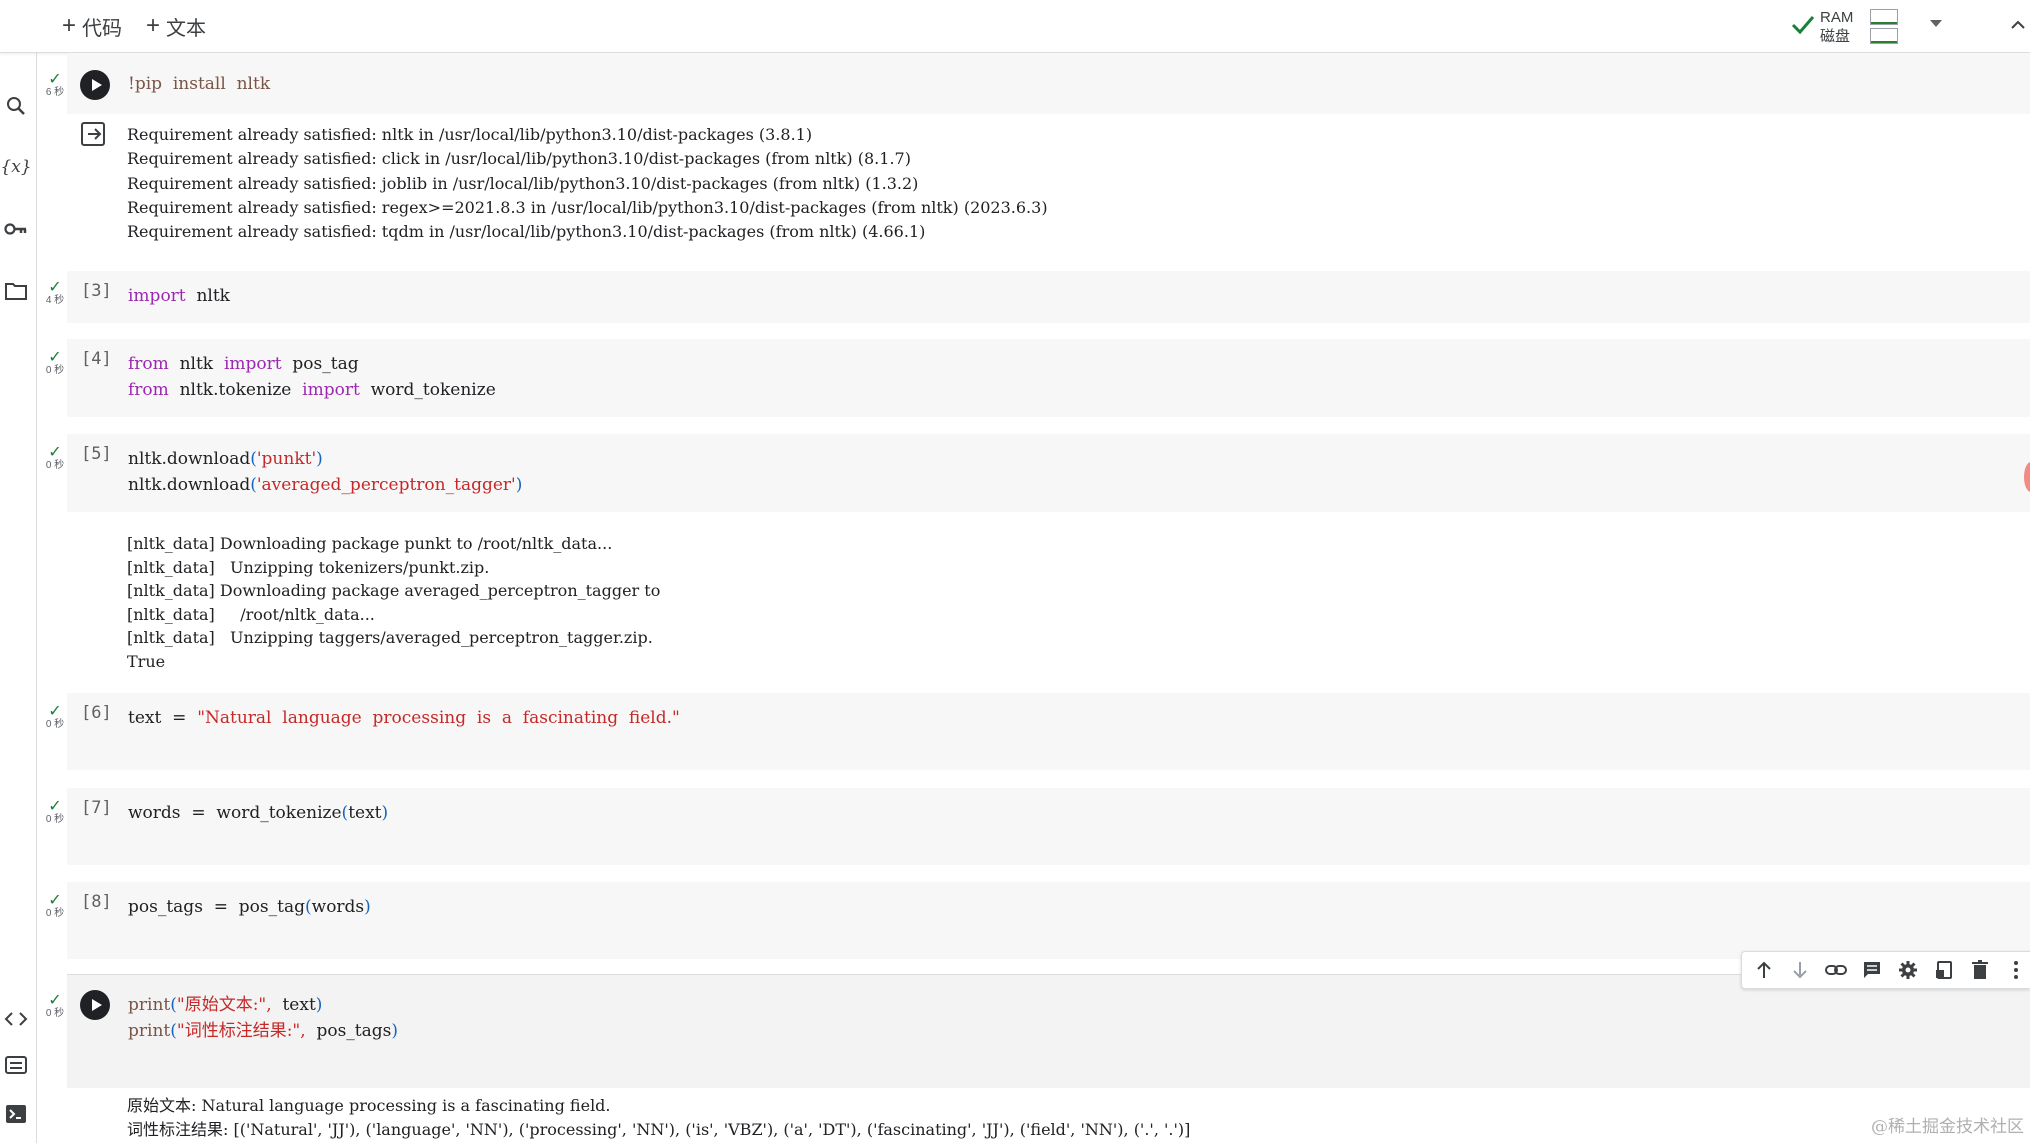 Image resolution: width=2030 pixels, height=1143 pixels. What do you see at coordinates (1880, 27) in the screenshot?
I see `resources-indicator: RAM 磁盘` at bounding box center [1880, 27].